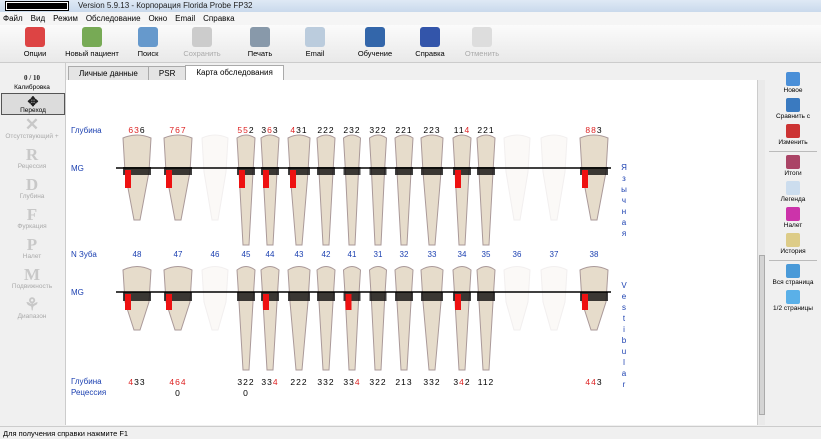 Image resolution: width=821 pixels, height=439 pixels. What do you see at coordinates (32, 316) in the screenshot?
I see `left-tool-label: Диапазон` at bounding box center [32, 316].